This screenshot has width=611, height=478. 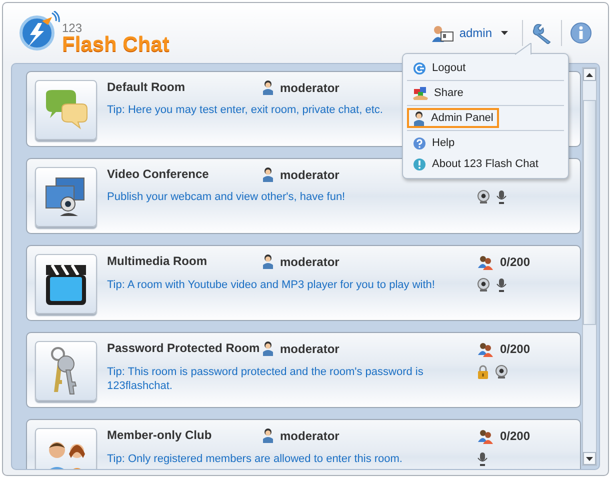 What do you see at coordinates (160, 435) in the screenshot?
I see `room-name: Member-only Club` at bounding box center [160, 435].